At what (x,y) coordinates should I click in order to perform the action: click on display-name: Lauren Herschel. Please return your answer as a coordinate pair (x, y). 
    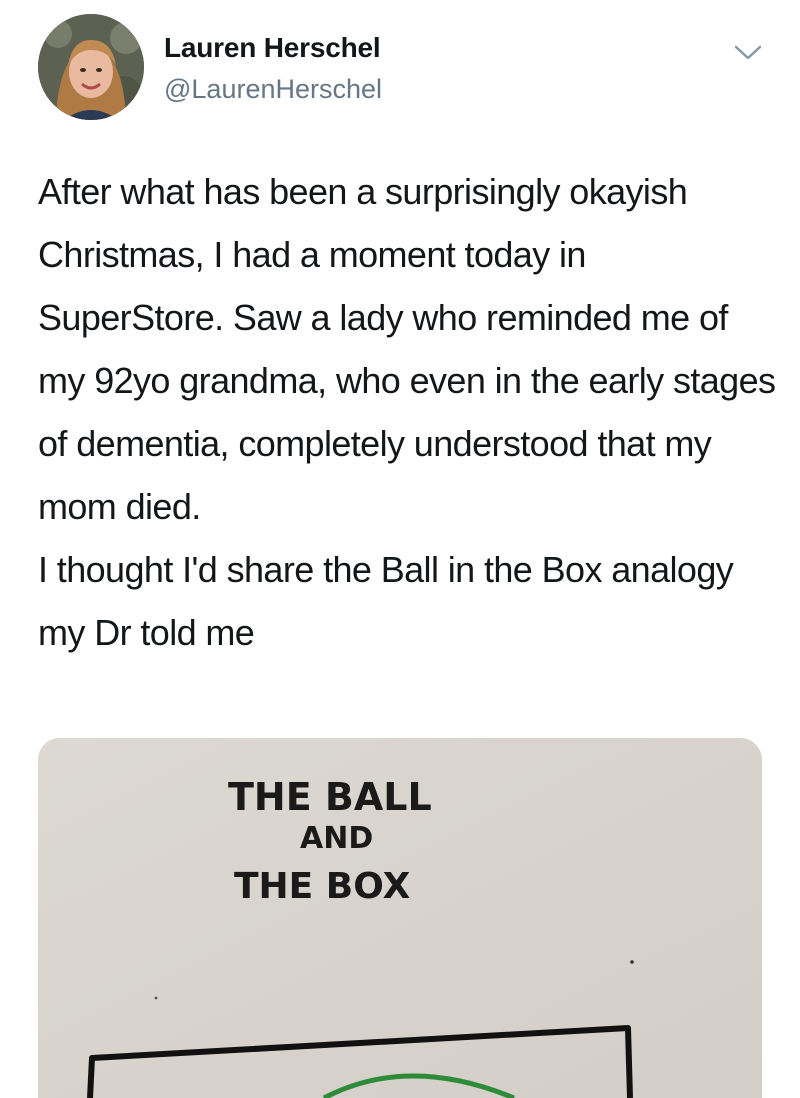
    Looking at the image, I should click on (272, 48).